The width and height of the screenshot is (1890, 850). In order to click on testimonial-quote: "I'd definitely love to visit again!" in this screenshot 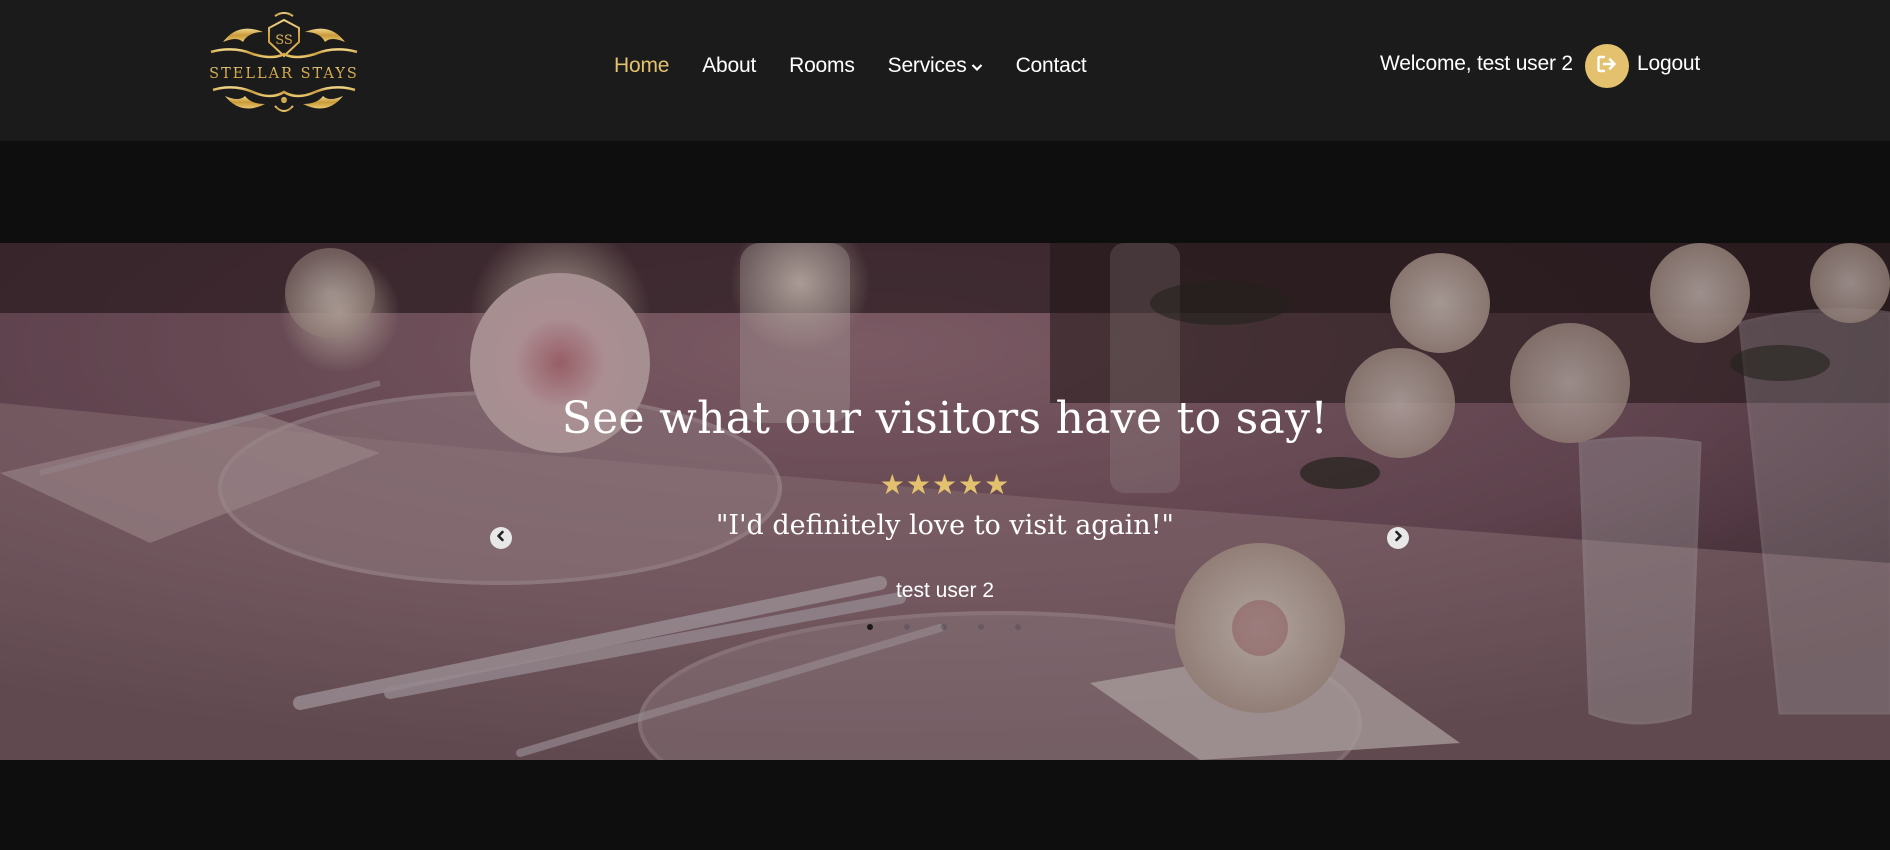, I will do `click(945, 525)`.